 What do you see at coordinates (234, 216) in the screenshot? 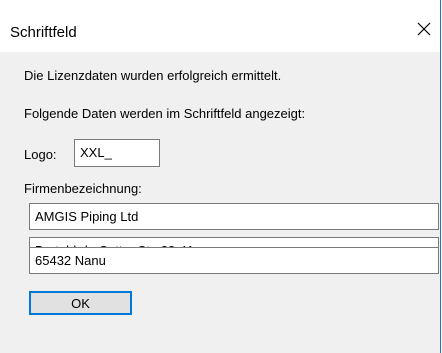
I see `company-line-1-field: AMGIS Piping Ltd` at bounding box center [234, 216].